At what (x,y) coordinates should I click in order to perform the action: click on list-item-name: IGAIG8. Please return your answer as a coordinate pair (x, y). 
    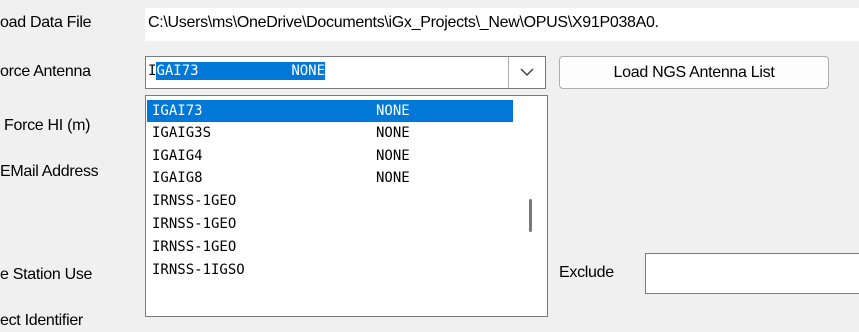
    Looking at the image, I should click on (177, 178).